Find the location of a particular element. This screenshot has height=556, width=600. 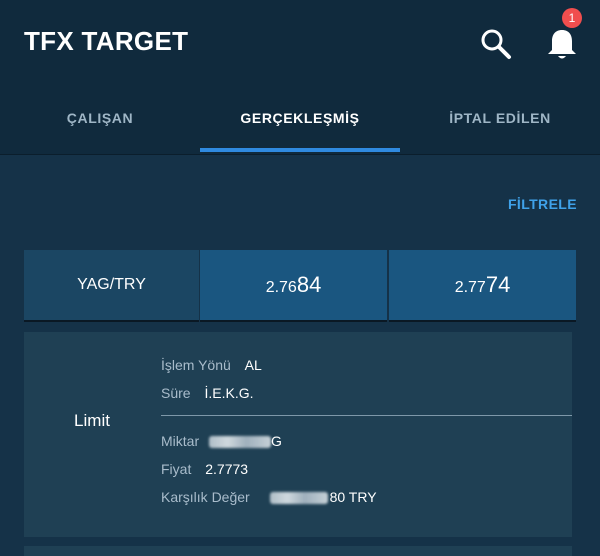

amount-value-suffix: G is located at coordinates (276, 441).